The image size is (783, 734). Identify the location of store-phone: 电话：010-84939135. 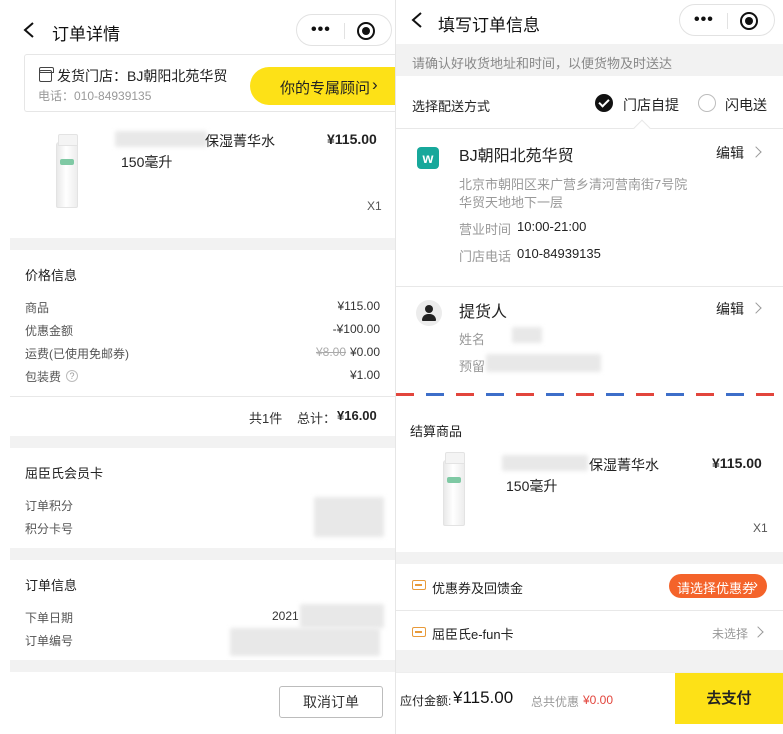
(95, 96).